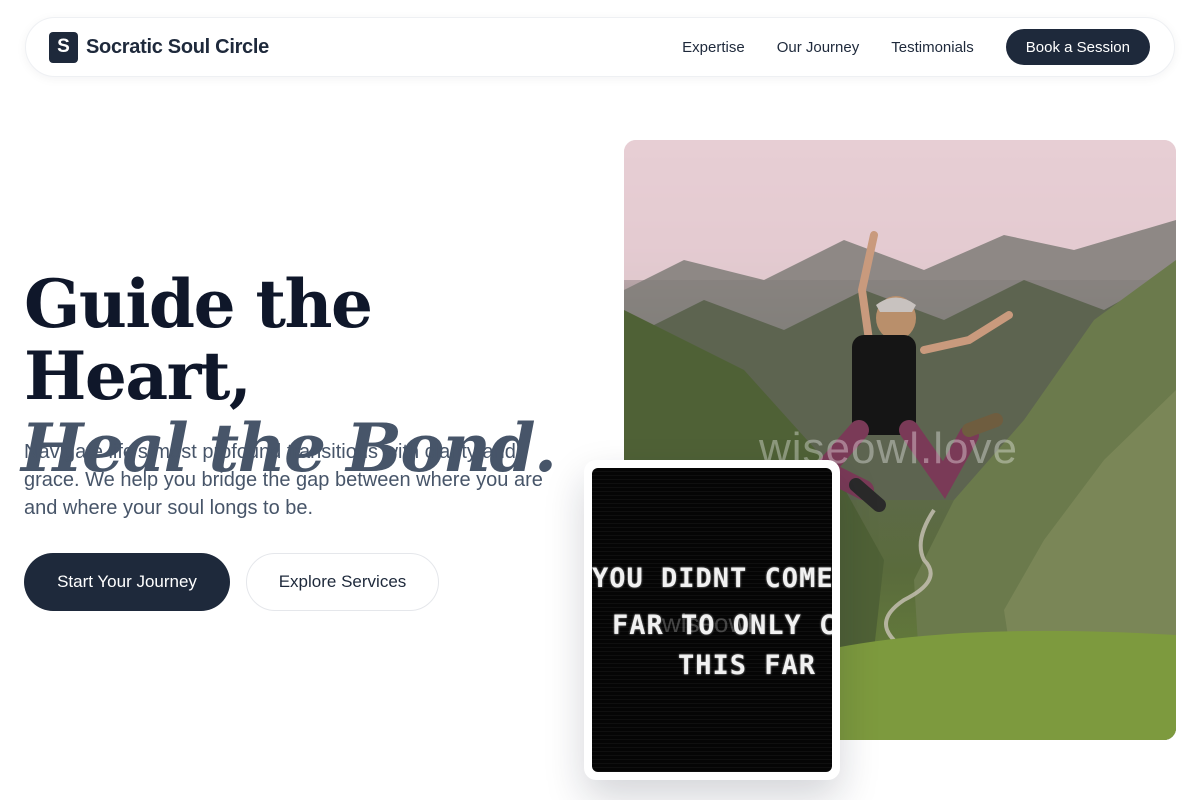  I want to click on nav-link-our-journey: Our Journey, so click(818, 47).